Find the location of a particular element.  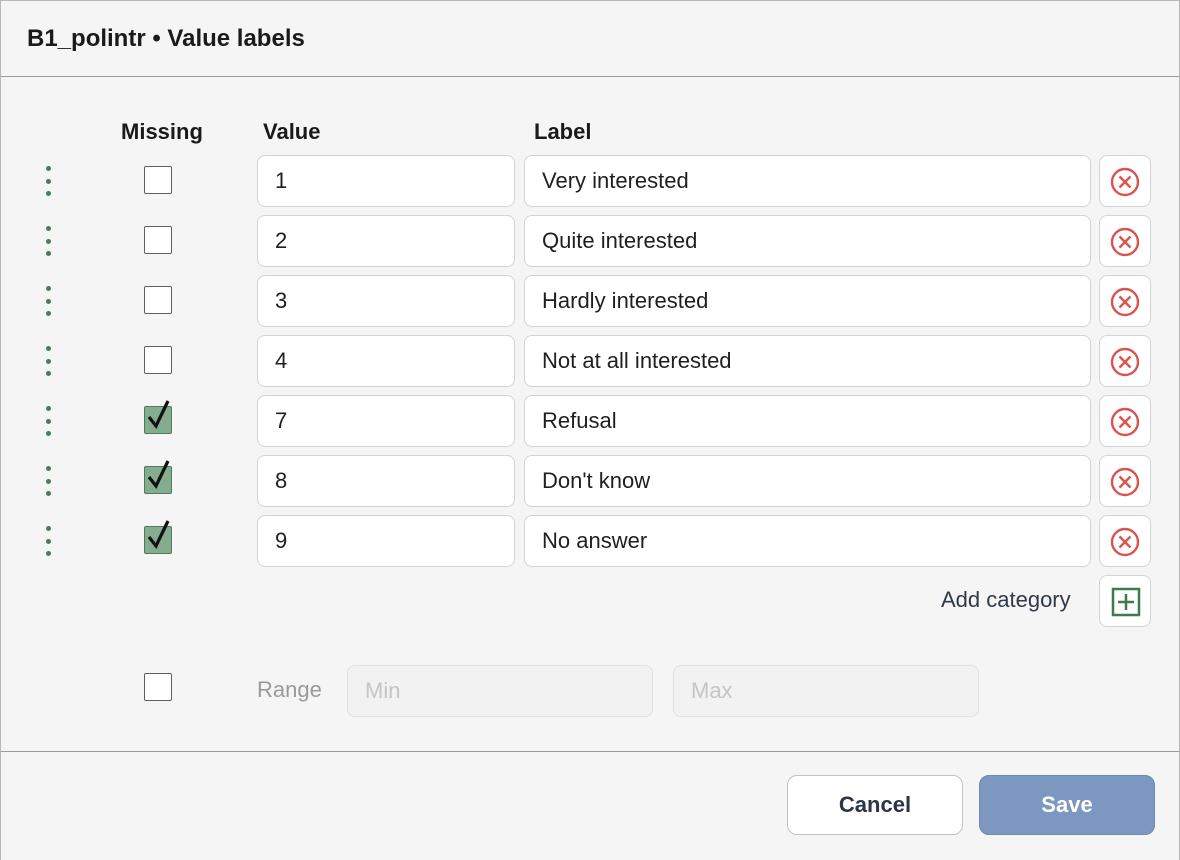

dialog-footer: Cancel Save is located at coordinates (590, 805).